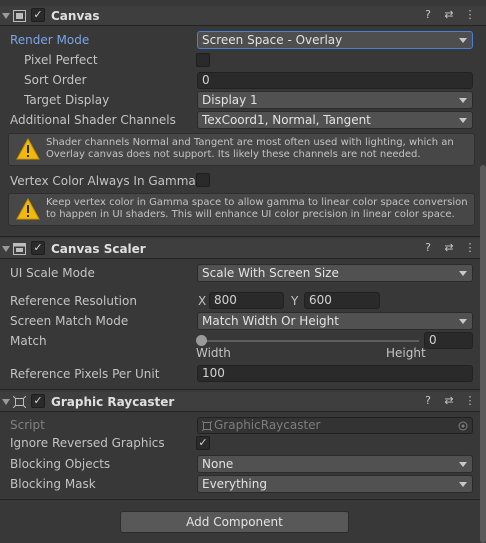 The height and width of the screenshot is (543, 486). What do you see at coordinates (27, 425) in the screenshot?
I see `script-label: Script` at bounding box center [27, 425].